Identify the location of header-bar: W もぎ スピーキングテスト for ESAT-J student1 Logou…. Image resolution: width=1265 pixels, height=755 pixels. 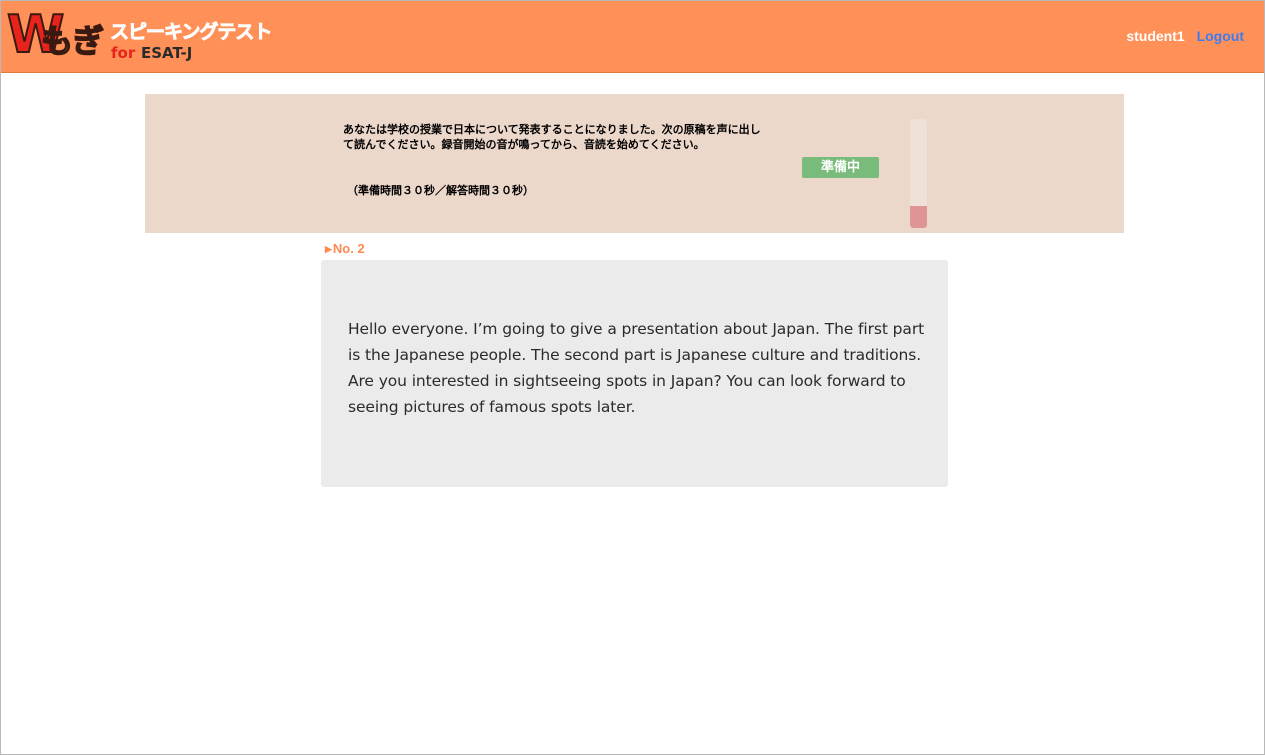
(632, 37).